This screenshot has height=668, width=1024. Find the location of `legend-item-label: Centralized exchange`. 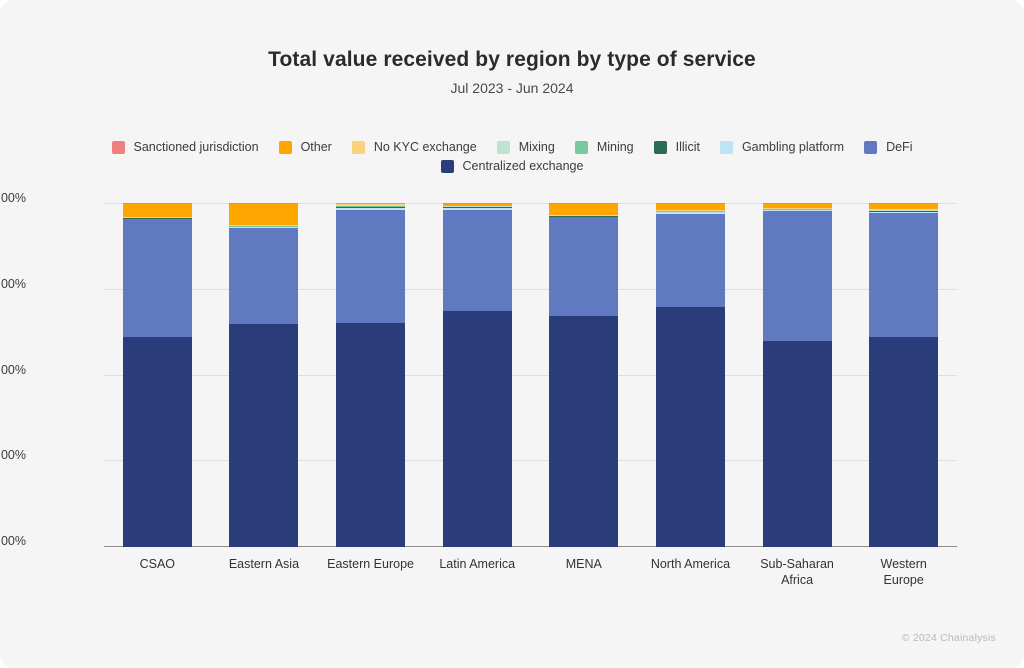

legend-item-label: Centralized exchange is located at coordinates (523, 166).